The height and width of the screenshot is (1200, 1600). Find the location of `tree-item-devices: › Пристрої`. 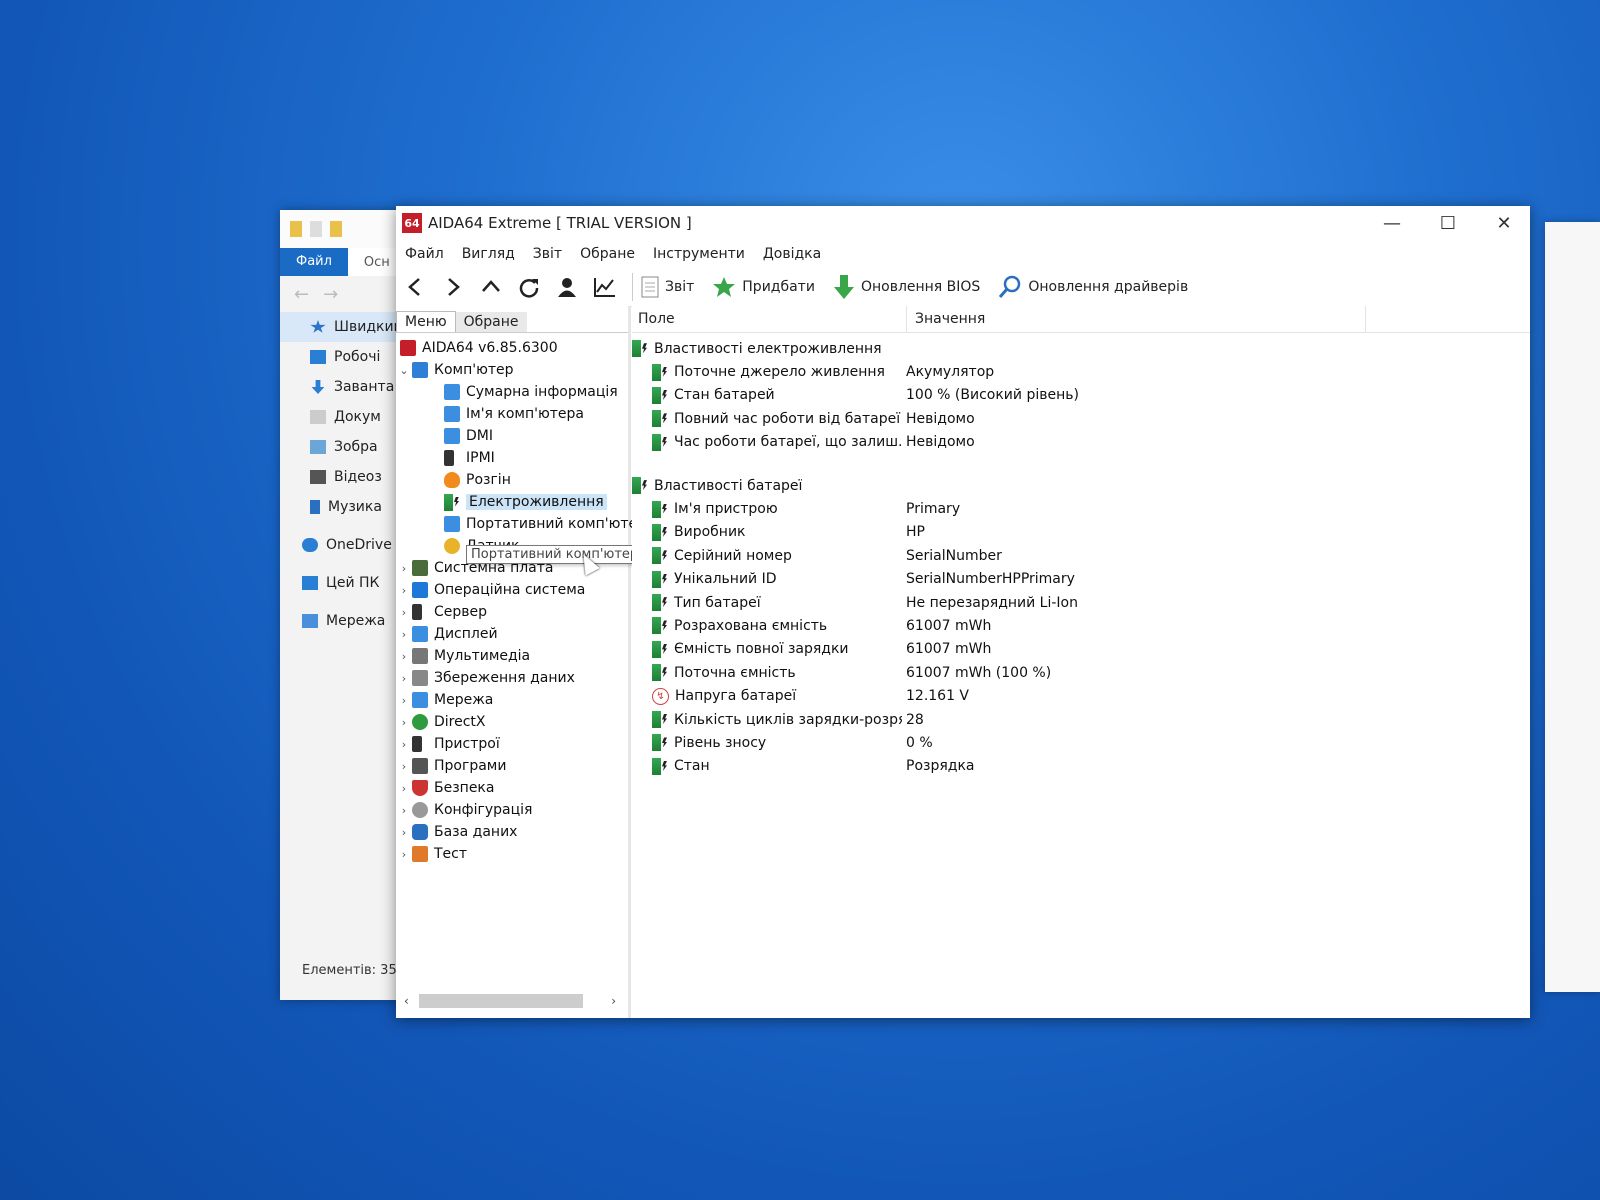

tree-item-devices: › Пристрої is located at coordinates (512, 744).